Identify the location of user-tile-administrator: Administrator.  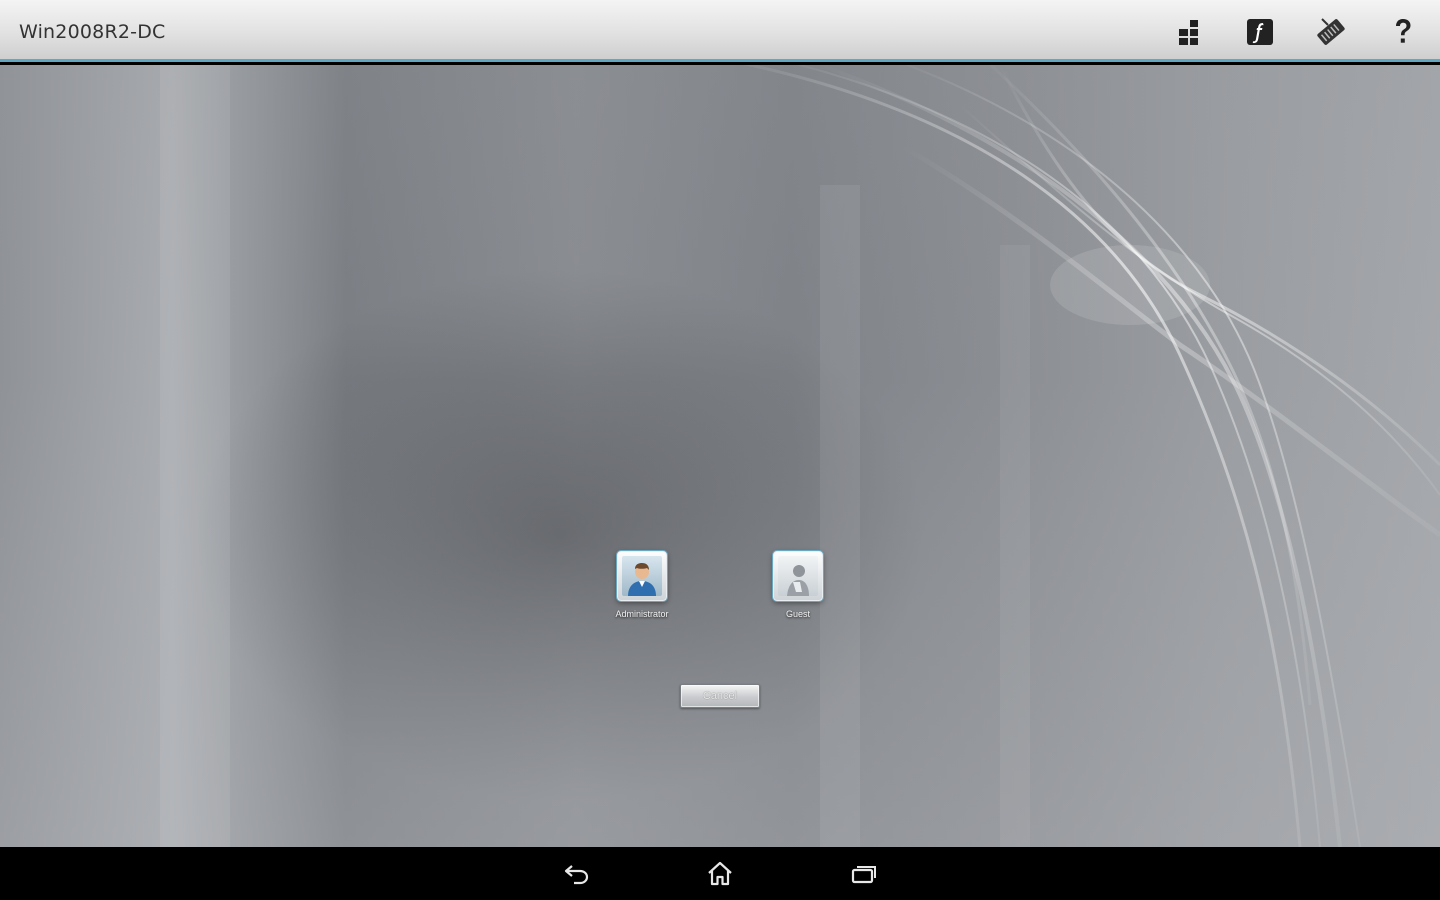
(642, 585).